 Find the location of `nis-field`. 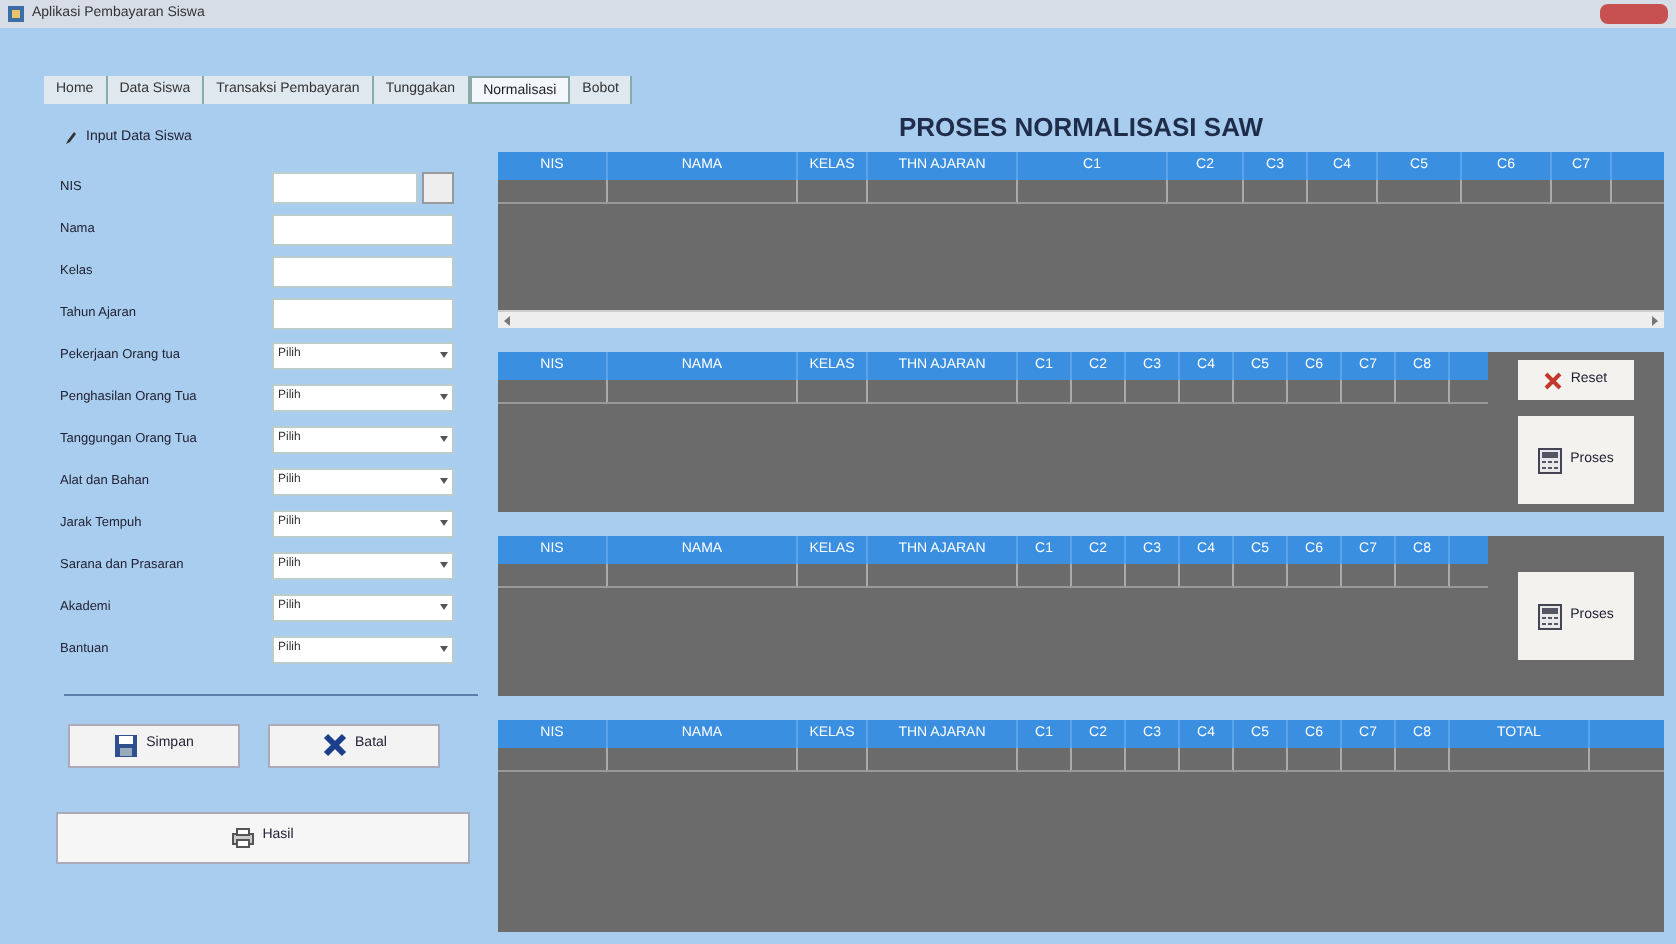

nis-field is located at coordinates (345, 187).